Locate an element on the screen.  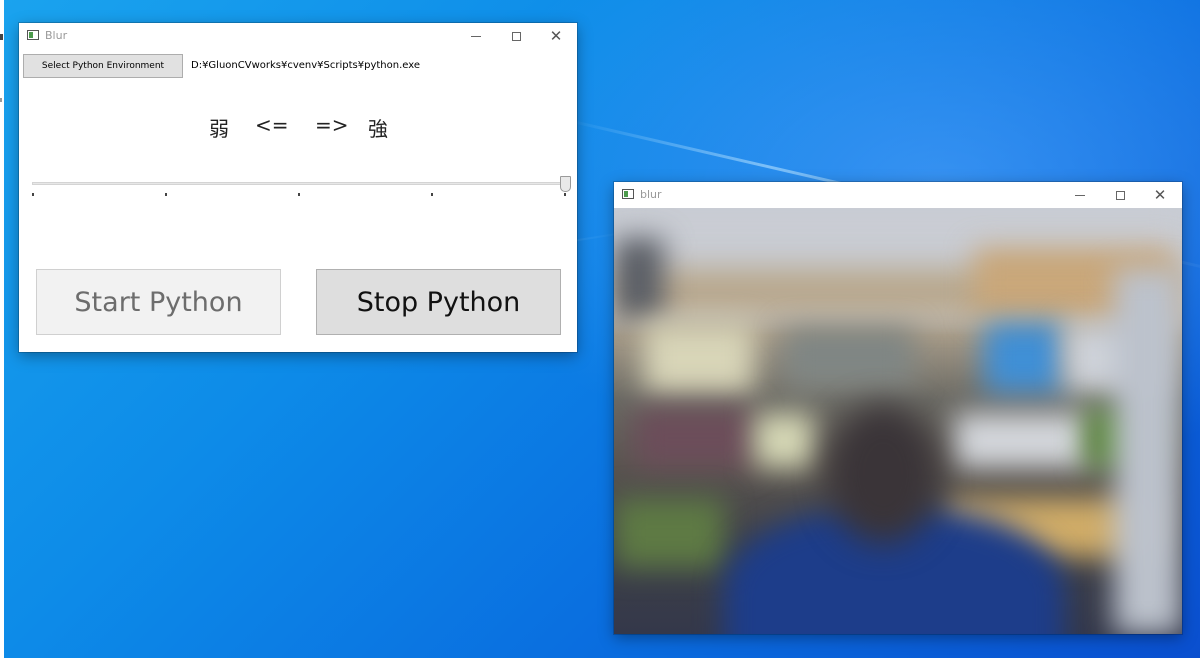
blur-strength-slider-track is located at coordinates (300, 183).